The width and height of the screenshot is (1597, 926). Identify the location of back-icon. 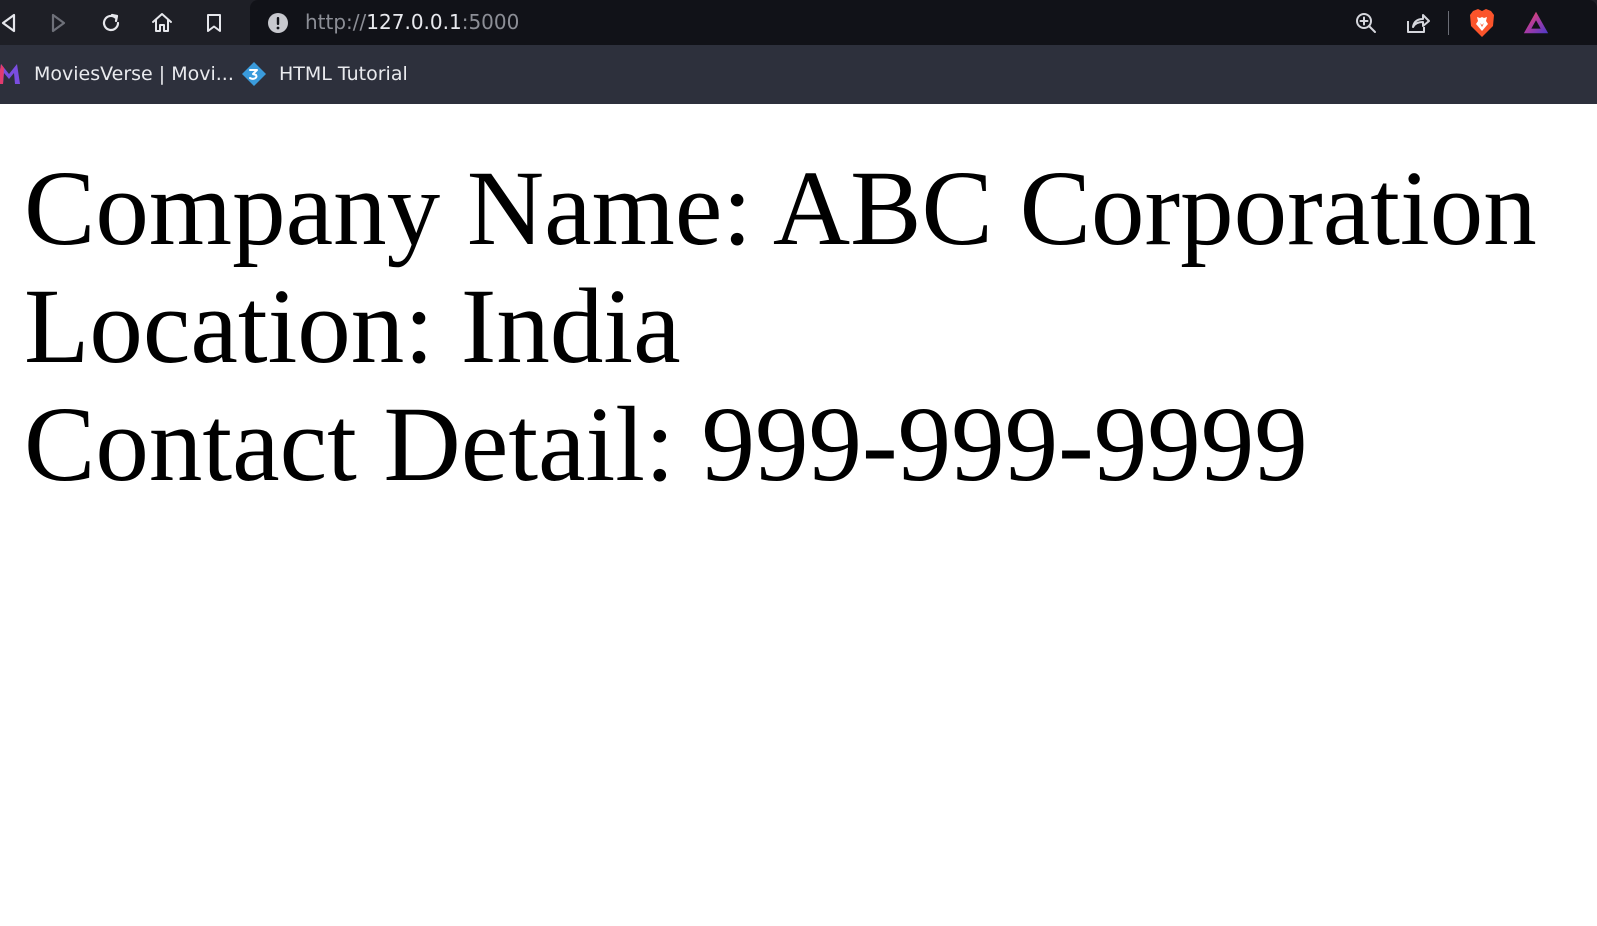
(8, 23).